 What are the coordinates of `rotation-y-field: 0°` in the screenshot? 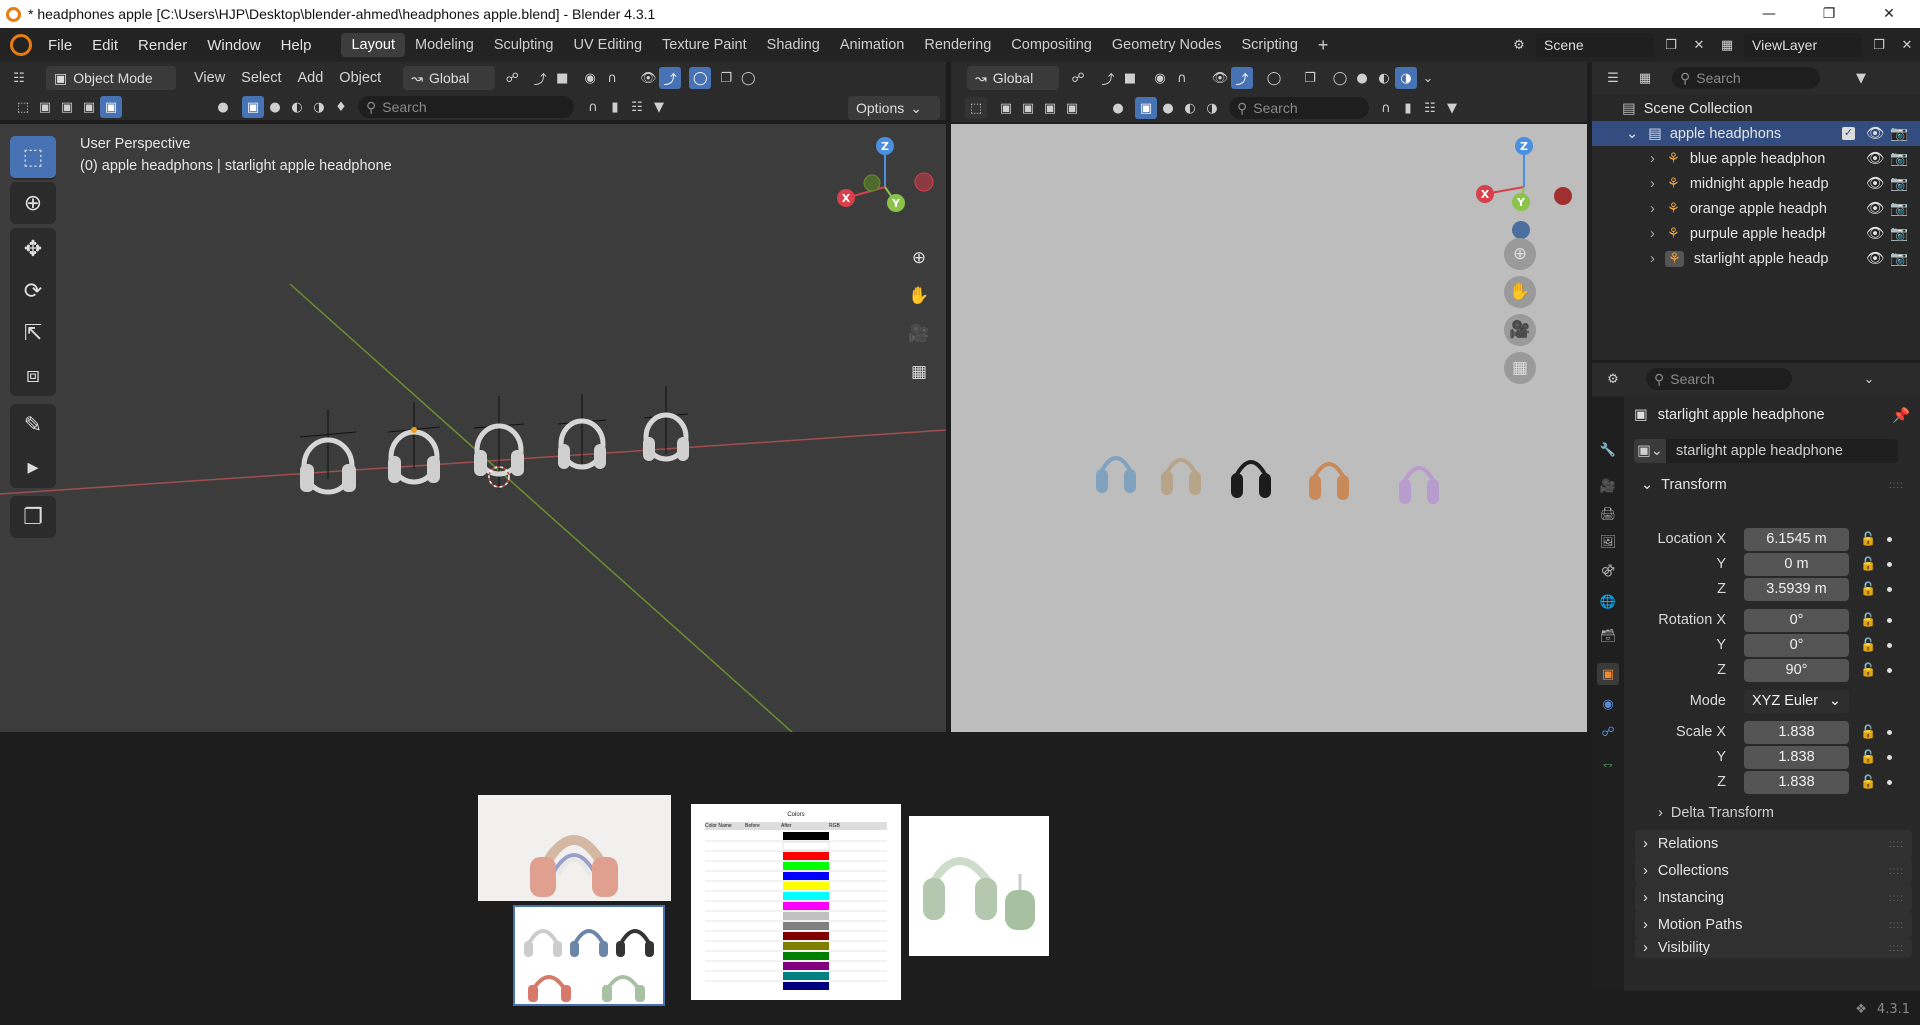 It's located at (1796, 645).